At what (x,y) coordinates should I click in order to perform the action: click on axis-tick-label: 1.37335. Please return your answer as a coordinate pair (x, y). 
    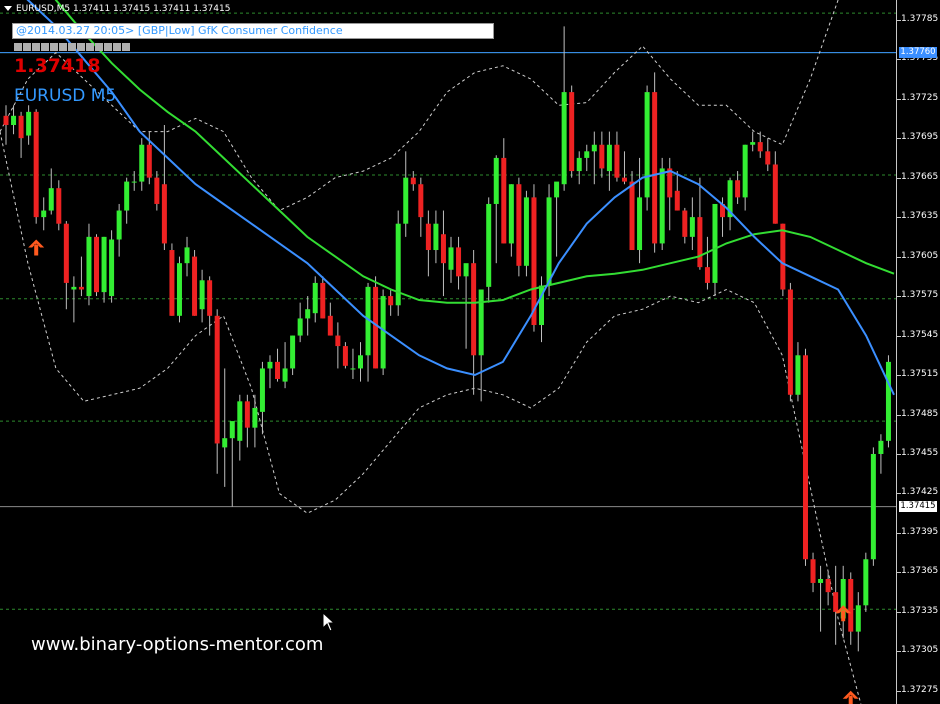
    Looking at the image, I should click on (920, 610).